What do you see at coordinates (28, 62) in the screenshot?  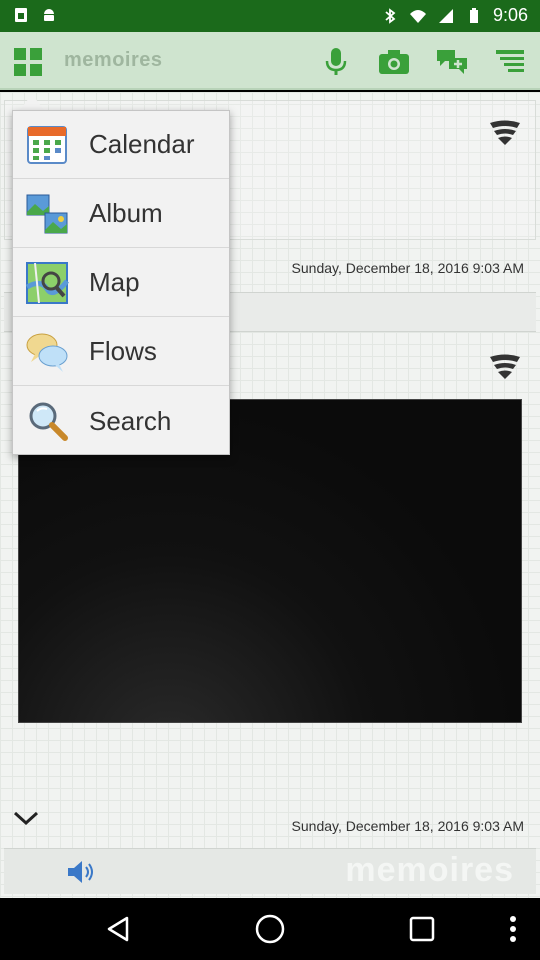 I see `grid-menu-icon` at bounding box center [28, 62].